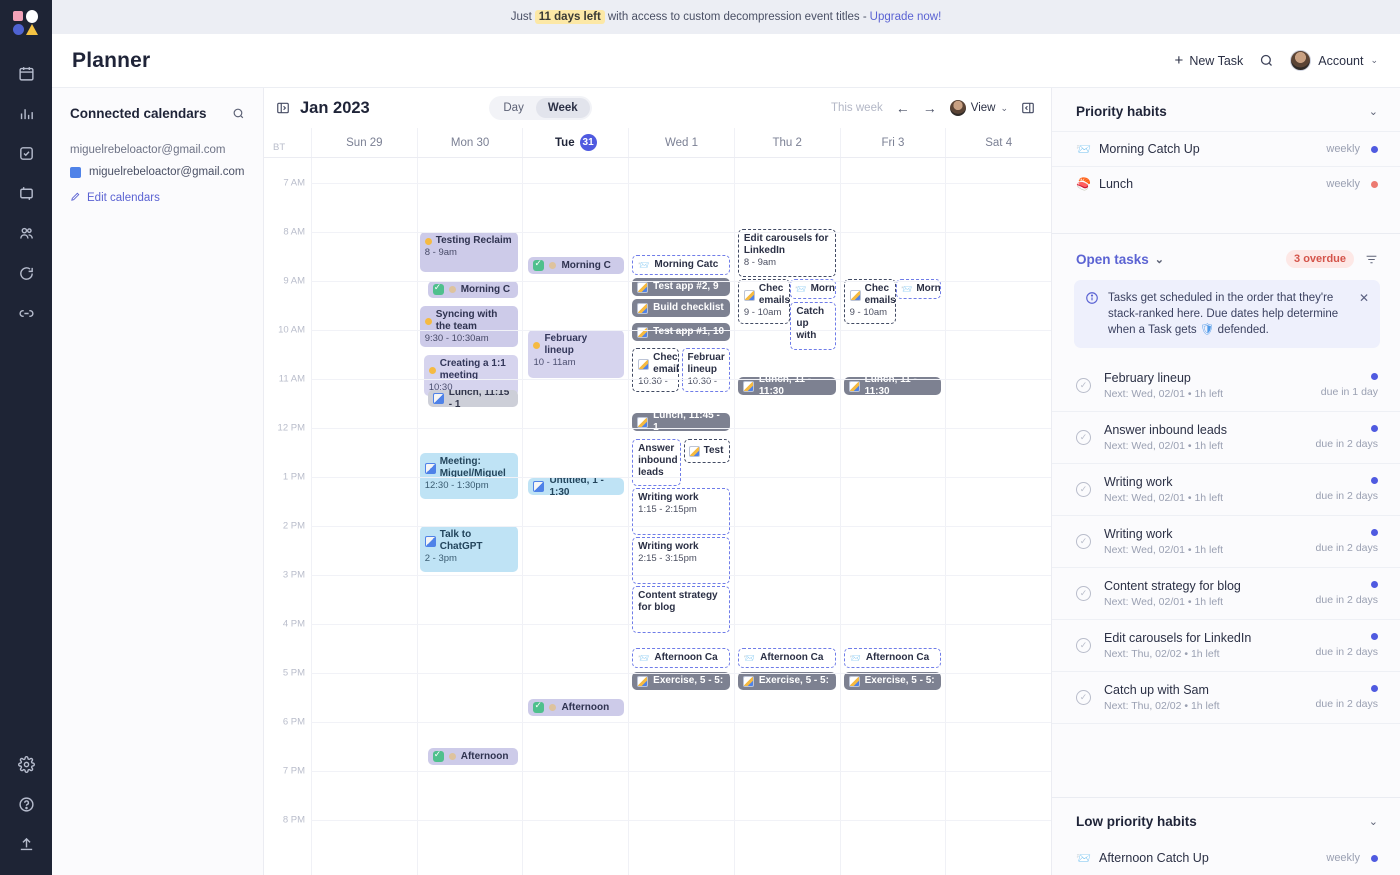  I want to click on analytics-icon, so click(26, 113).